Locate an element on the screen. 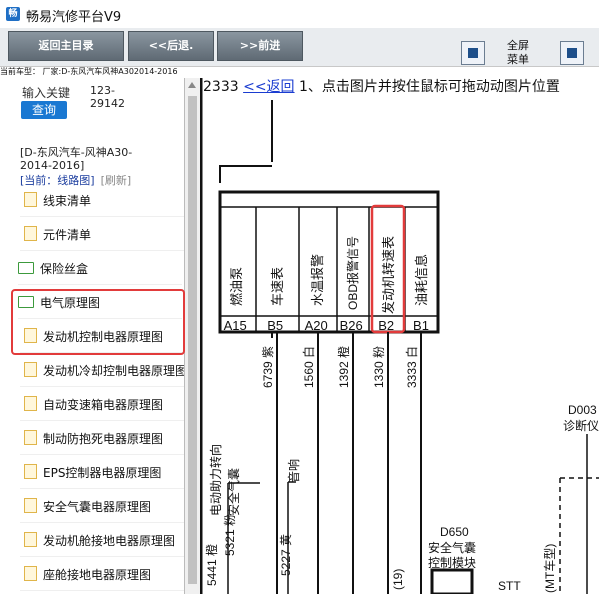 The width and height of the screenshot is (599, 594). label-d650-desc2: 控制模块 is located at coordinates (452, 563).